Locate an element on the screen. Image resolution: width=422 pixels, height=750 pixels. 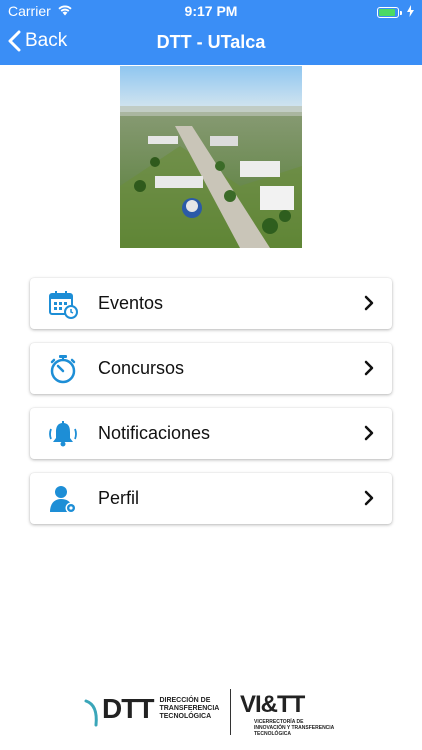
status-bar: Carrier 9:17 PM is located at coordinates (211, 11).